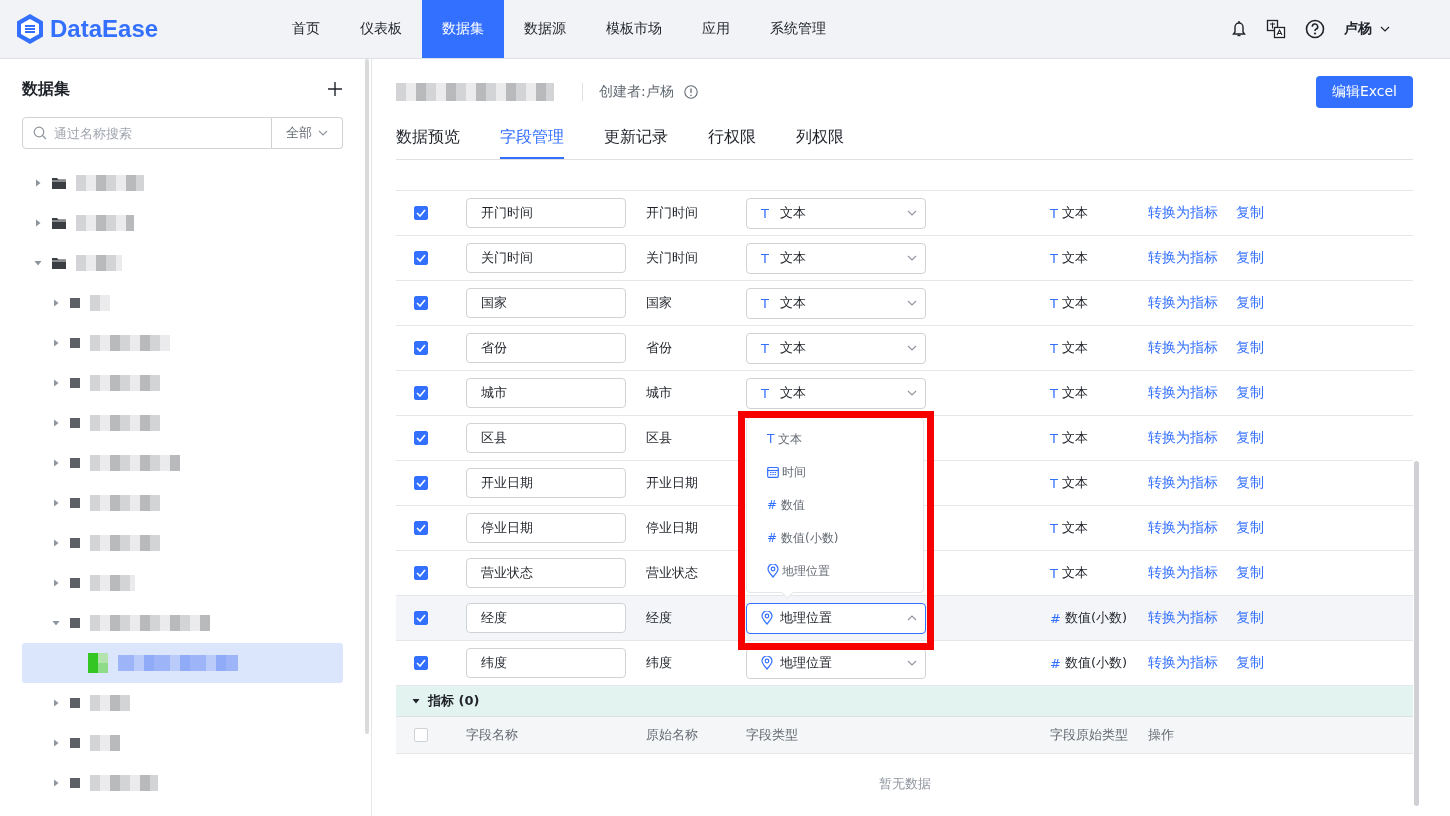 The height and width of the screenshot is (816, 1450). I want to click on edit-excel-button: 编辑Excel, so click(1364, 92).